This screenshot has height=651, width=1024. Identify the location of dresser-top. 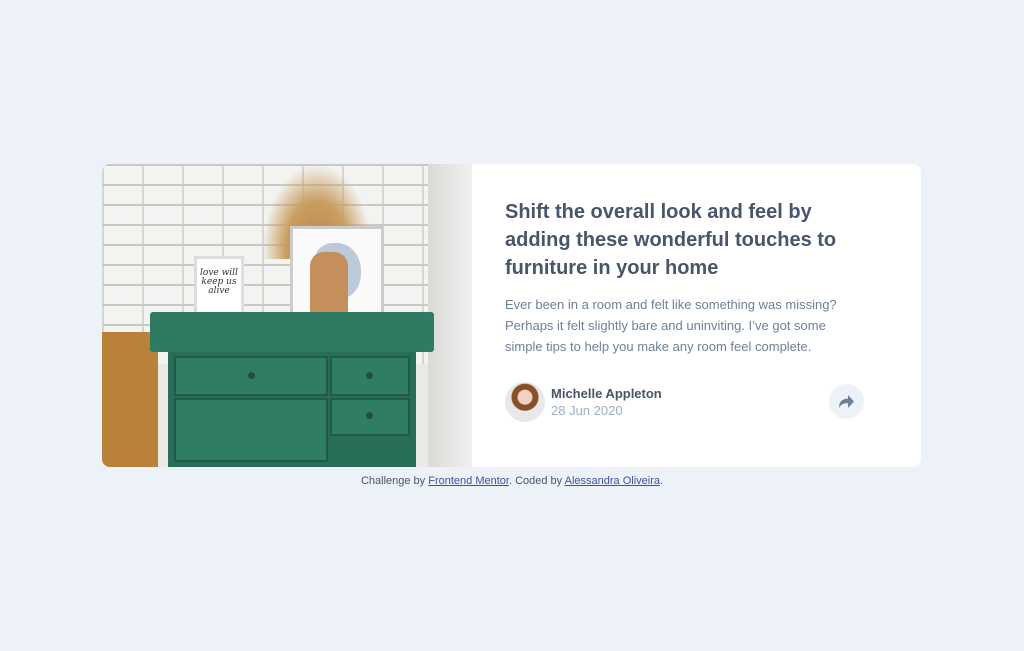
(292, 332).